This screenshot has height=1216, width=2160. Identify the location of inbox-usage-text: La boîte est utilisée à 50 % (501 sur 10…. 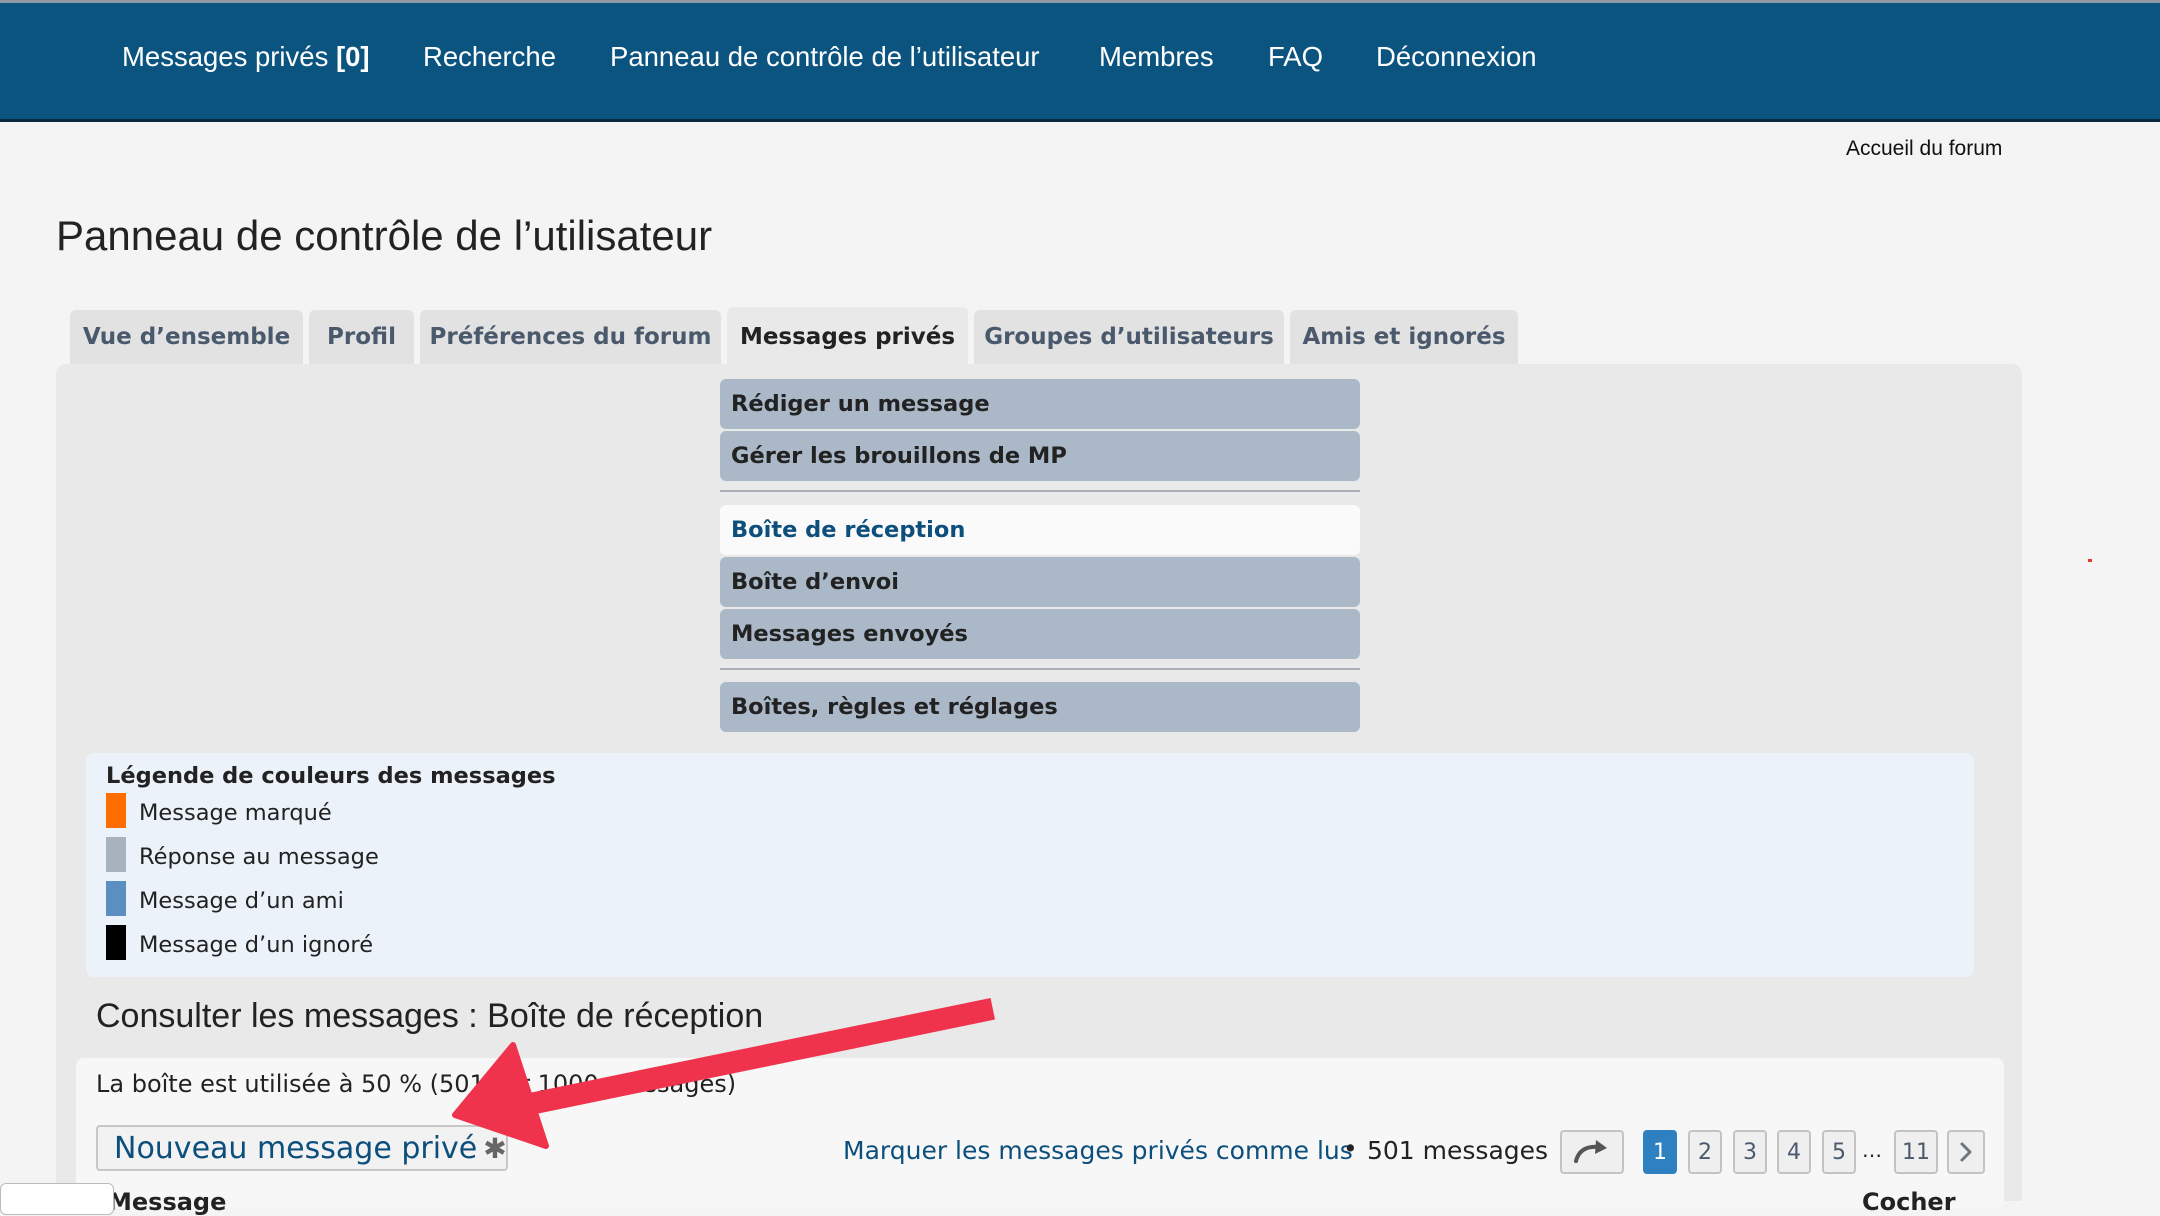
(416, 1084).